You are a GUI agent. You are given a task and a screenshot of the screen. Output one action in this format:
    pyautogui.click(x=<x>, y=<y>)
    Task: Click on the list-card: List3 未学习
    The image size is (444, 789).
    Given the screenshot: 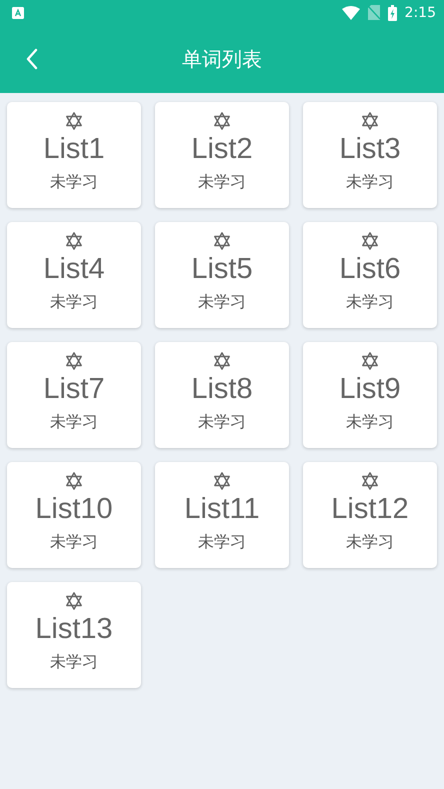 What is the action you would take?
    pyautogui.click(x=370, y=155)
    